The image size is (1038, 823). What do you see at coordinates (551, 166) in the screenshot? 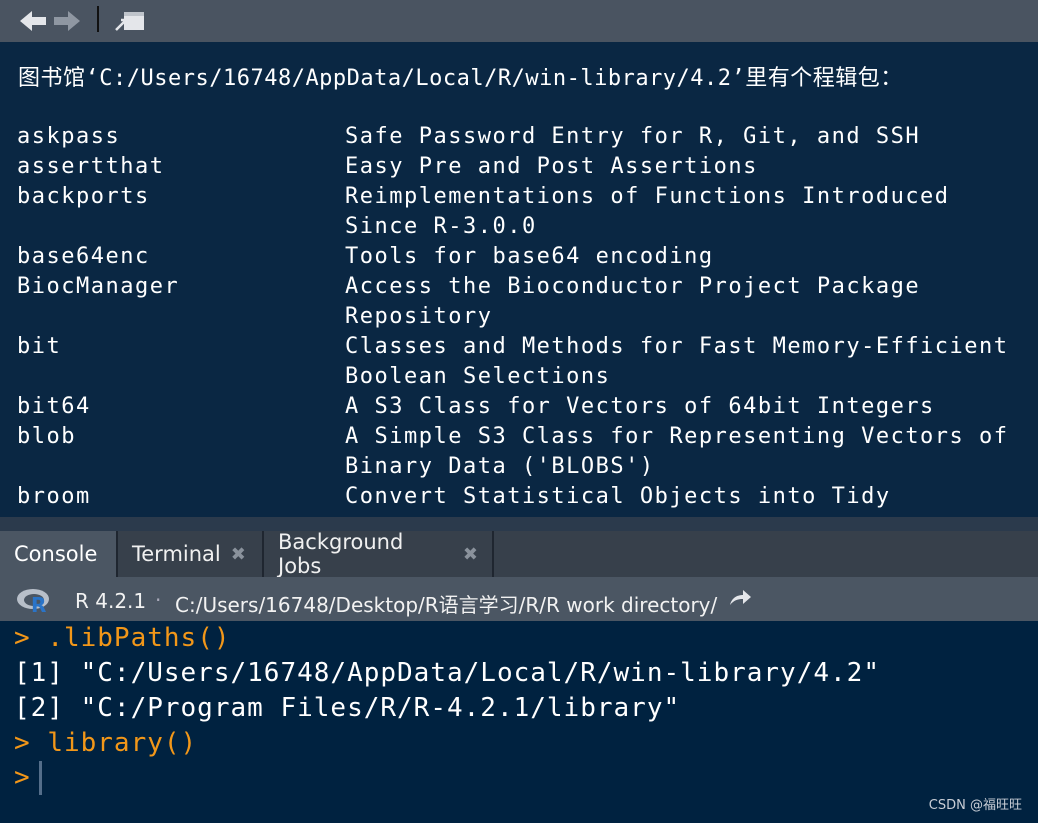
I see `package-description: Easy Pre and Post Assertions` at bounding box center [551, 166].